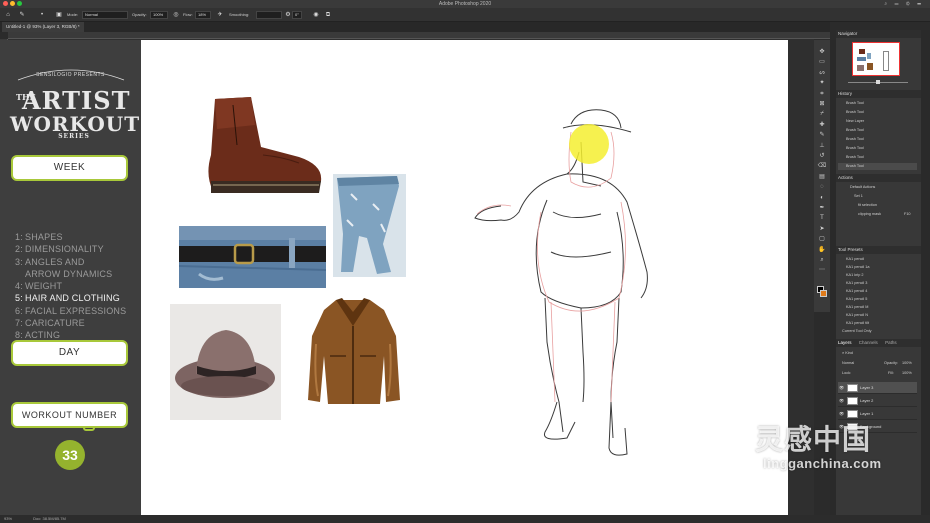  Describe the element at coordinates (77, 298) in the screenshot. I see `week-item: 5: HAIR AND CLOTHING` at that location.